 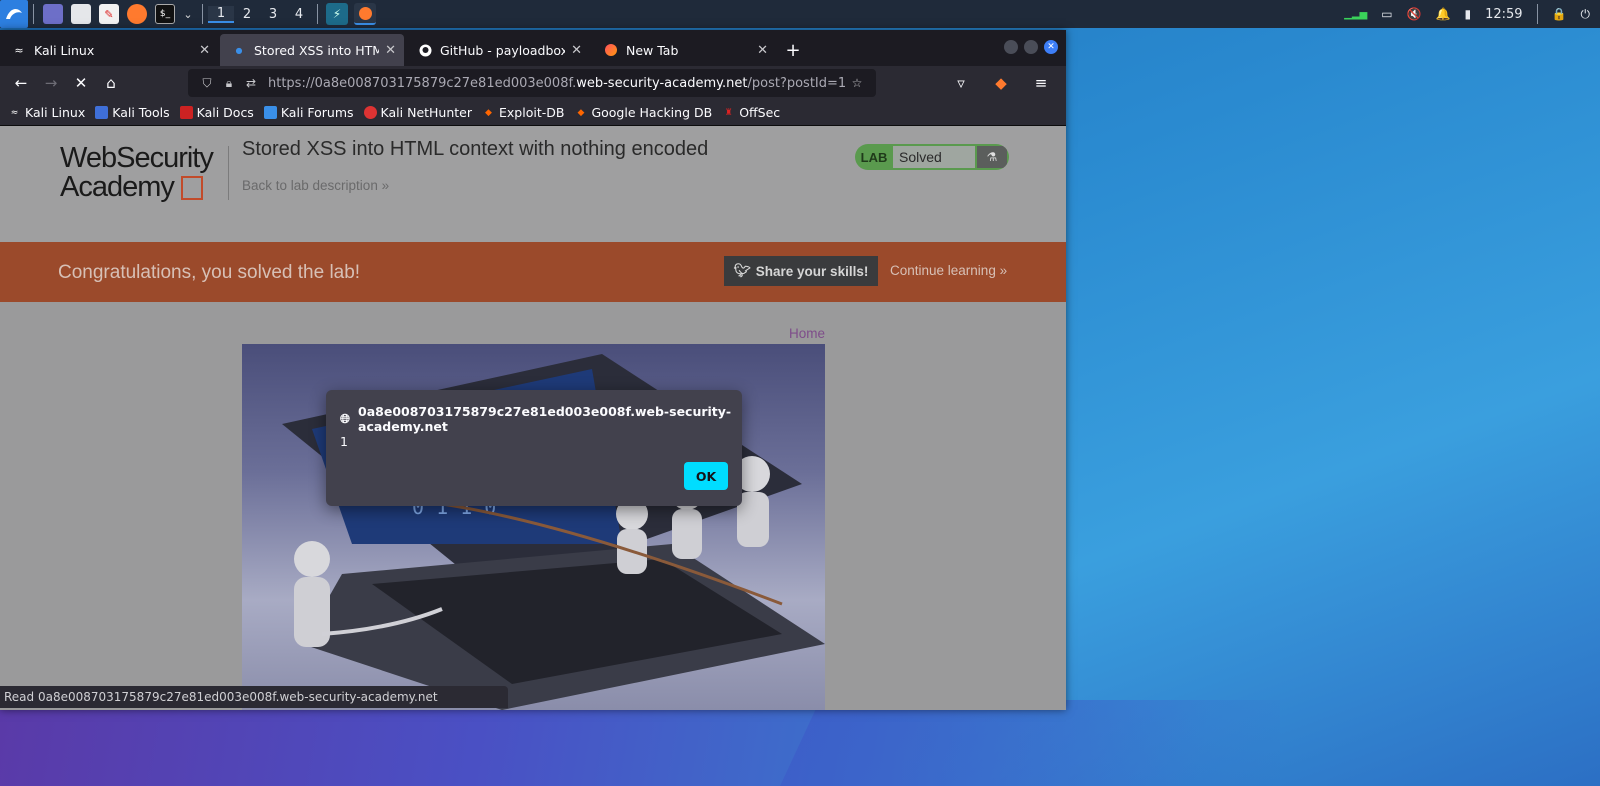 I want to click on window-controls: ✕, so click(x=1031, y=47).